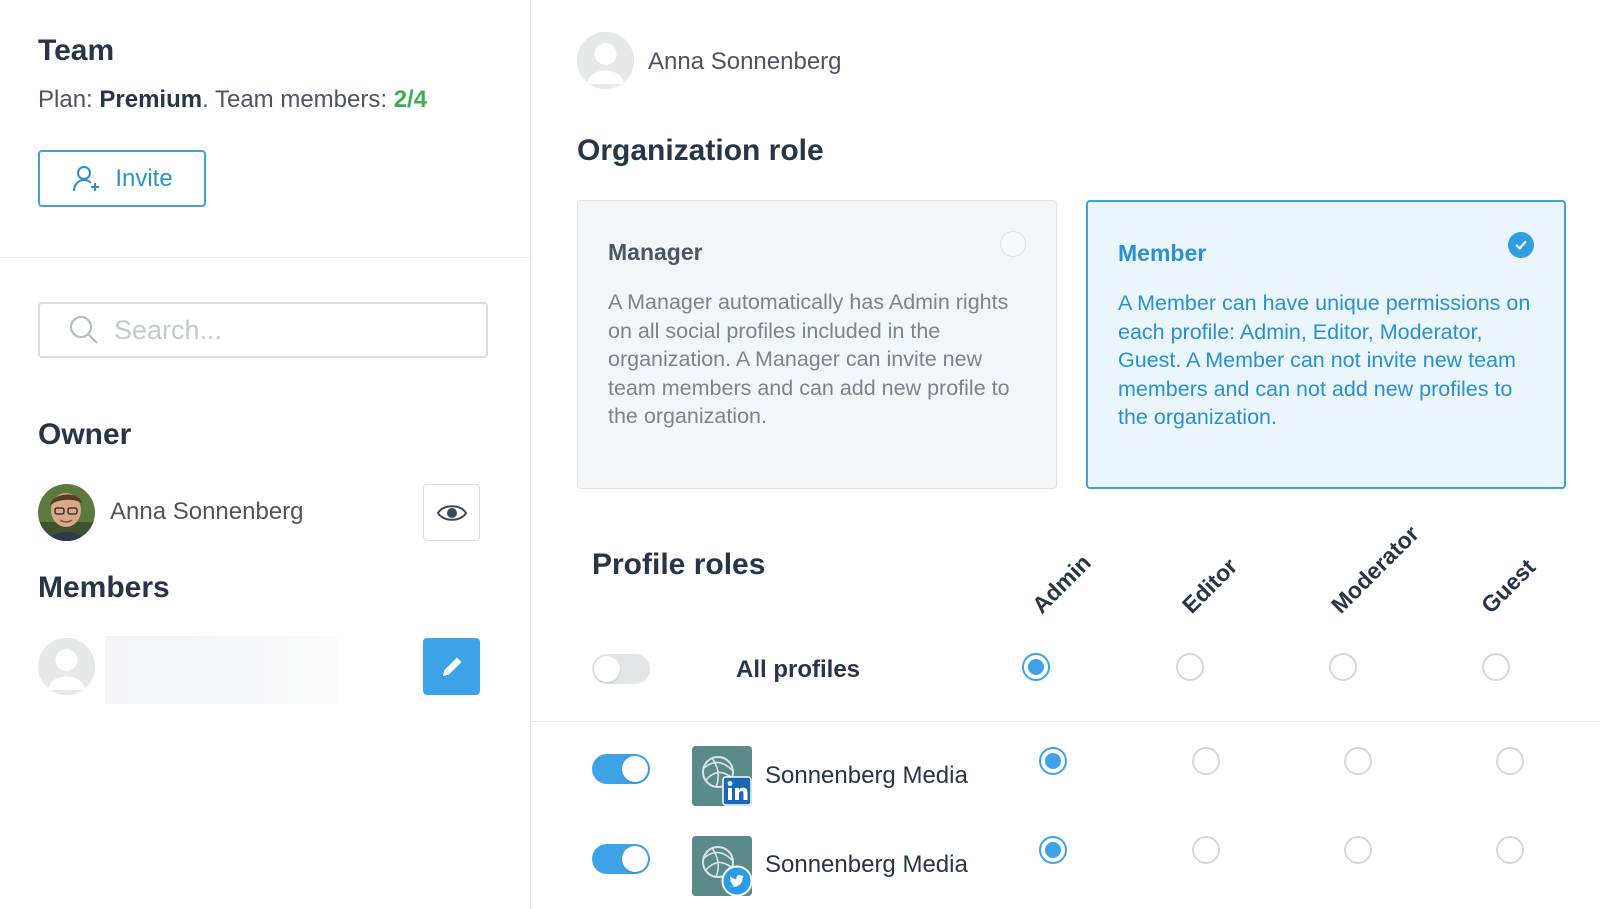  Describe the element at coordinates (1013, 244) in the screenshot. I see `role-radio` at that location.